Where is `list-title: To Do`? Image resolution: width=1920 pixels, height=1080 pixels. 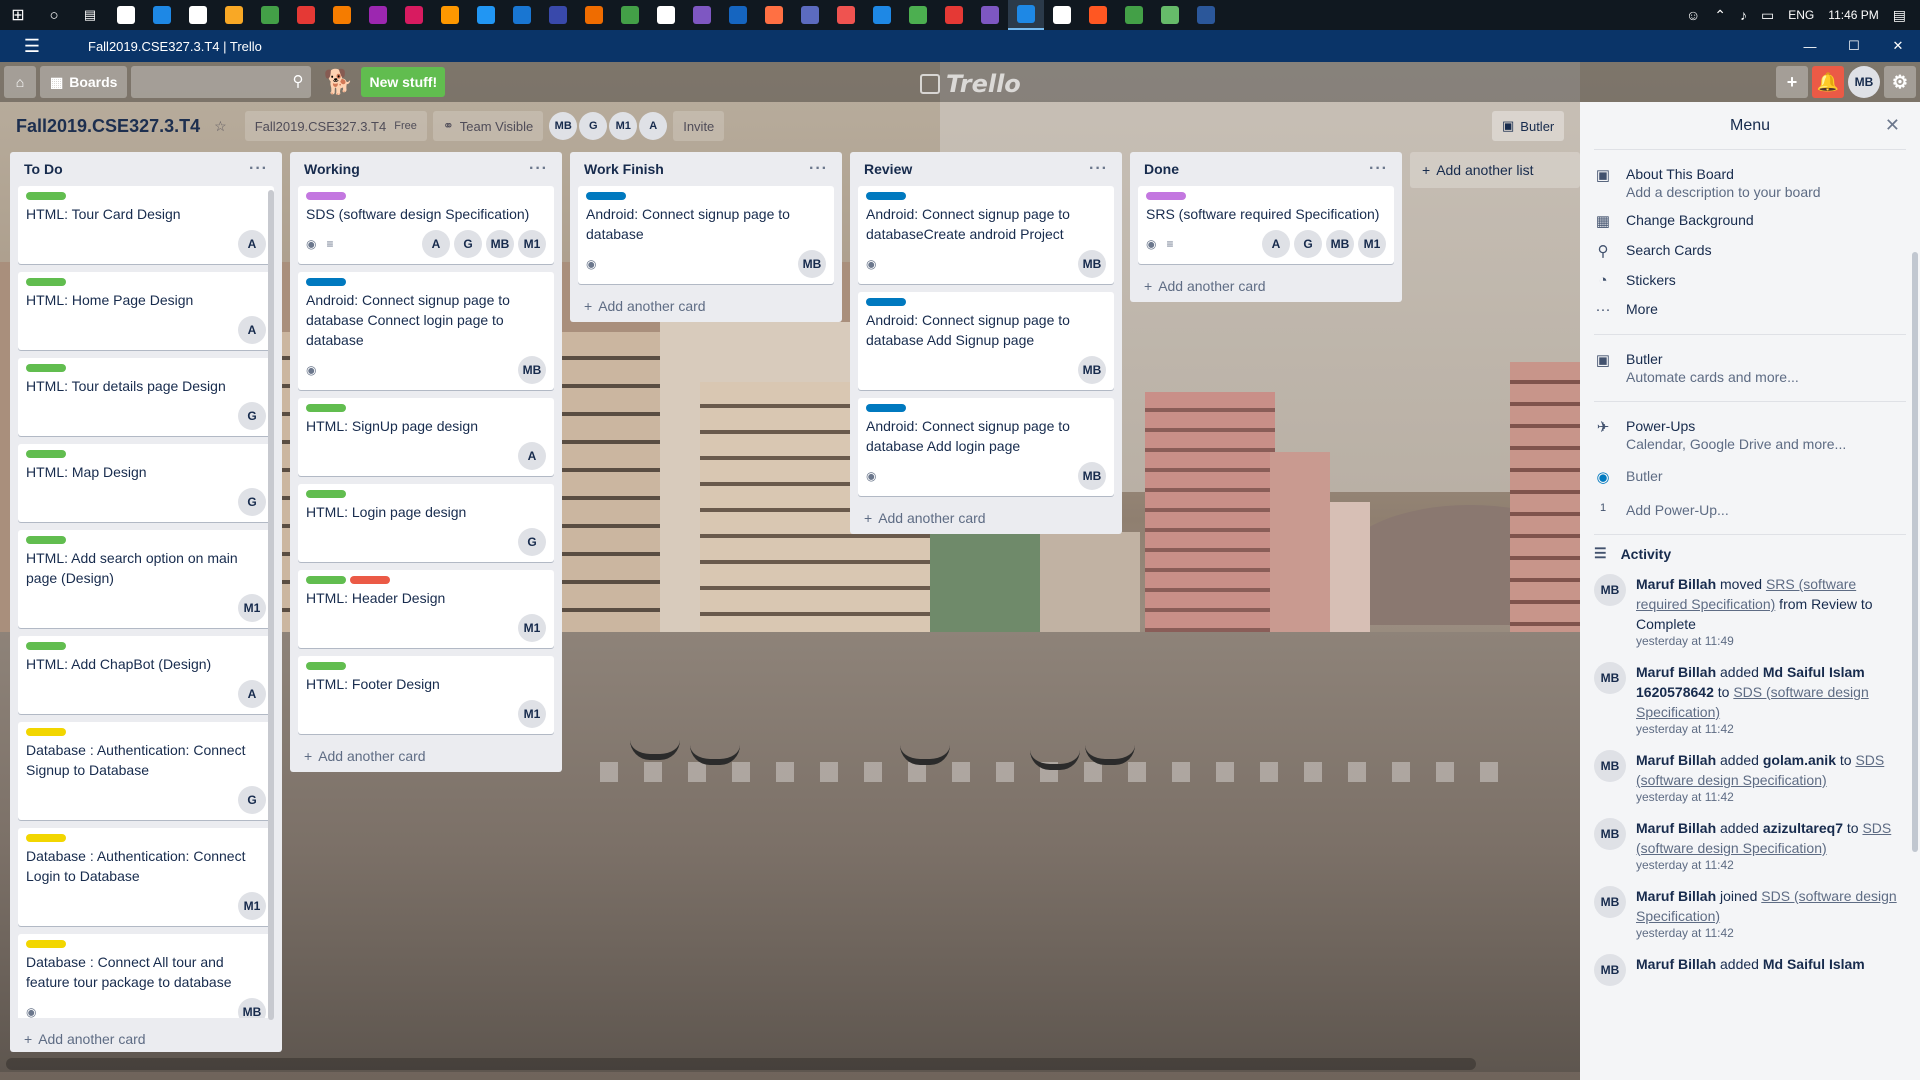
list-title: To Do is located at coordinates (43, 169).